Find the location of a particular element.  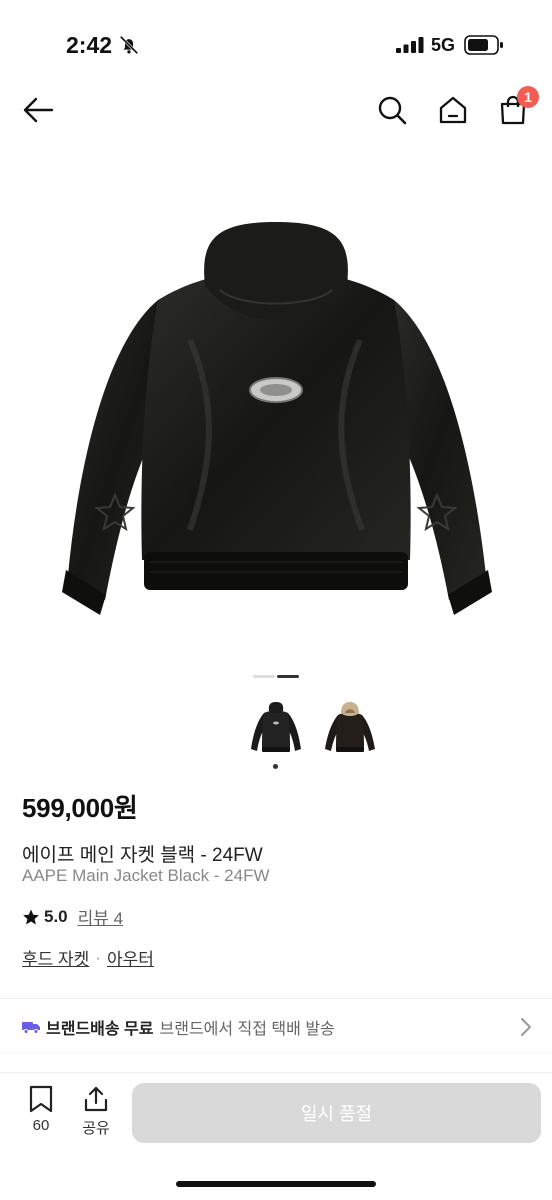

star-icon is located at coordinates (31, 916).